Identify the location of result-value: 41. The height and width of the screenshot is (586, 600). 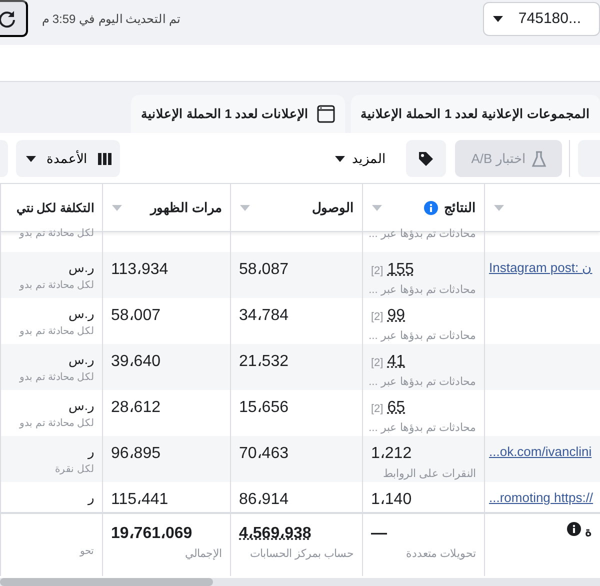
(396, 362).